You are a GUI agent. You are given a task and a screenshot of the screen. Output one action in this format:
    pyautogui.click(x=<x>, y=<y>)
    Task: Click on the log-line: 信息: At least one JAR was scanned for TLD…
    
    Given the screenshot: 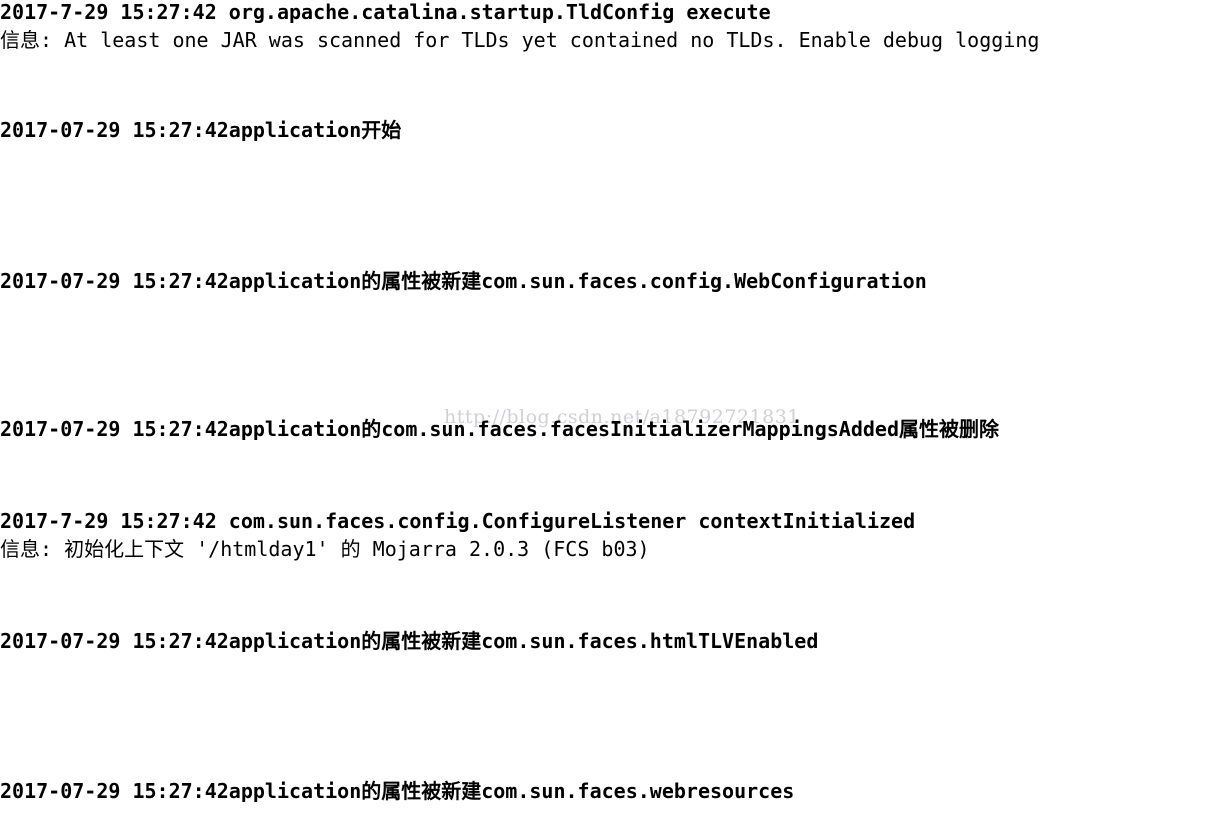 What is the action you would take?
    pyautogui.click(x=520, y=40)
    